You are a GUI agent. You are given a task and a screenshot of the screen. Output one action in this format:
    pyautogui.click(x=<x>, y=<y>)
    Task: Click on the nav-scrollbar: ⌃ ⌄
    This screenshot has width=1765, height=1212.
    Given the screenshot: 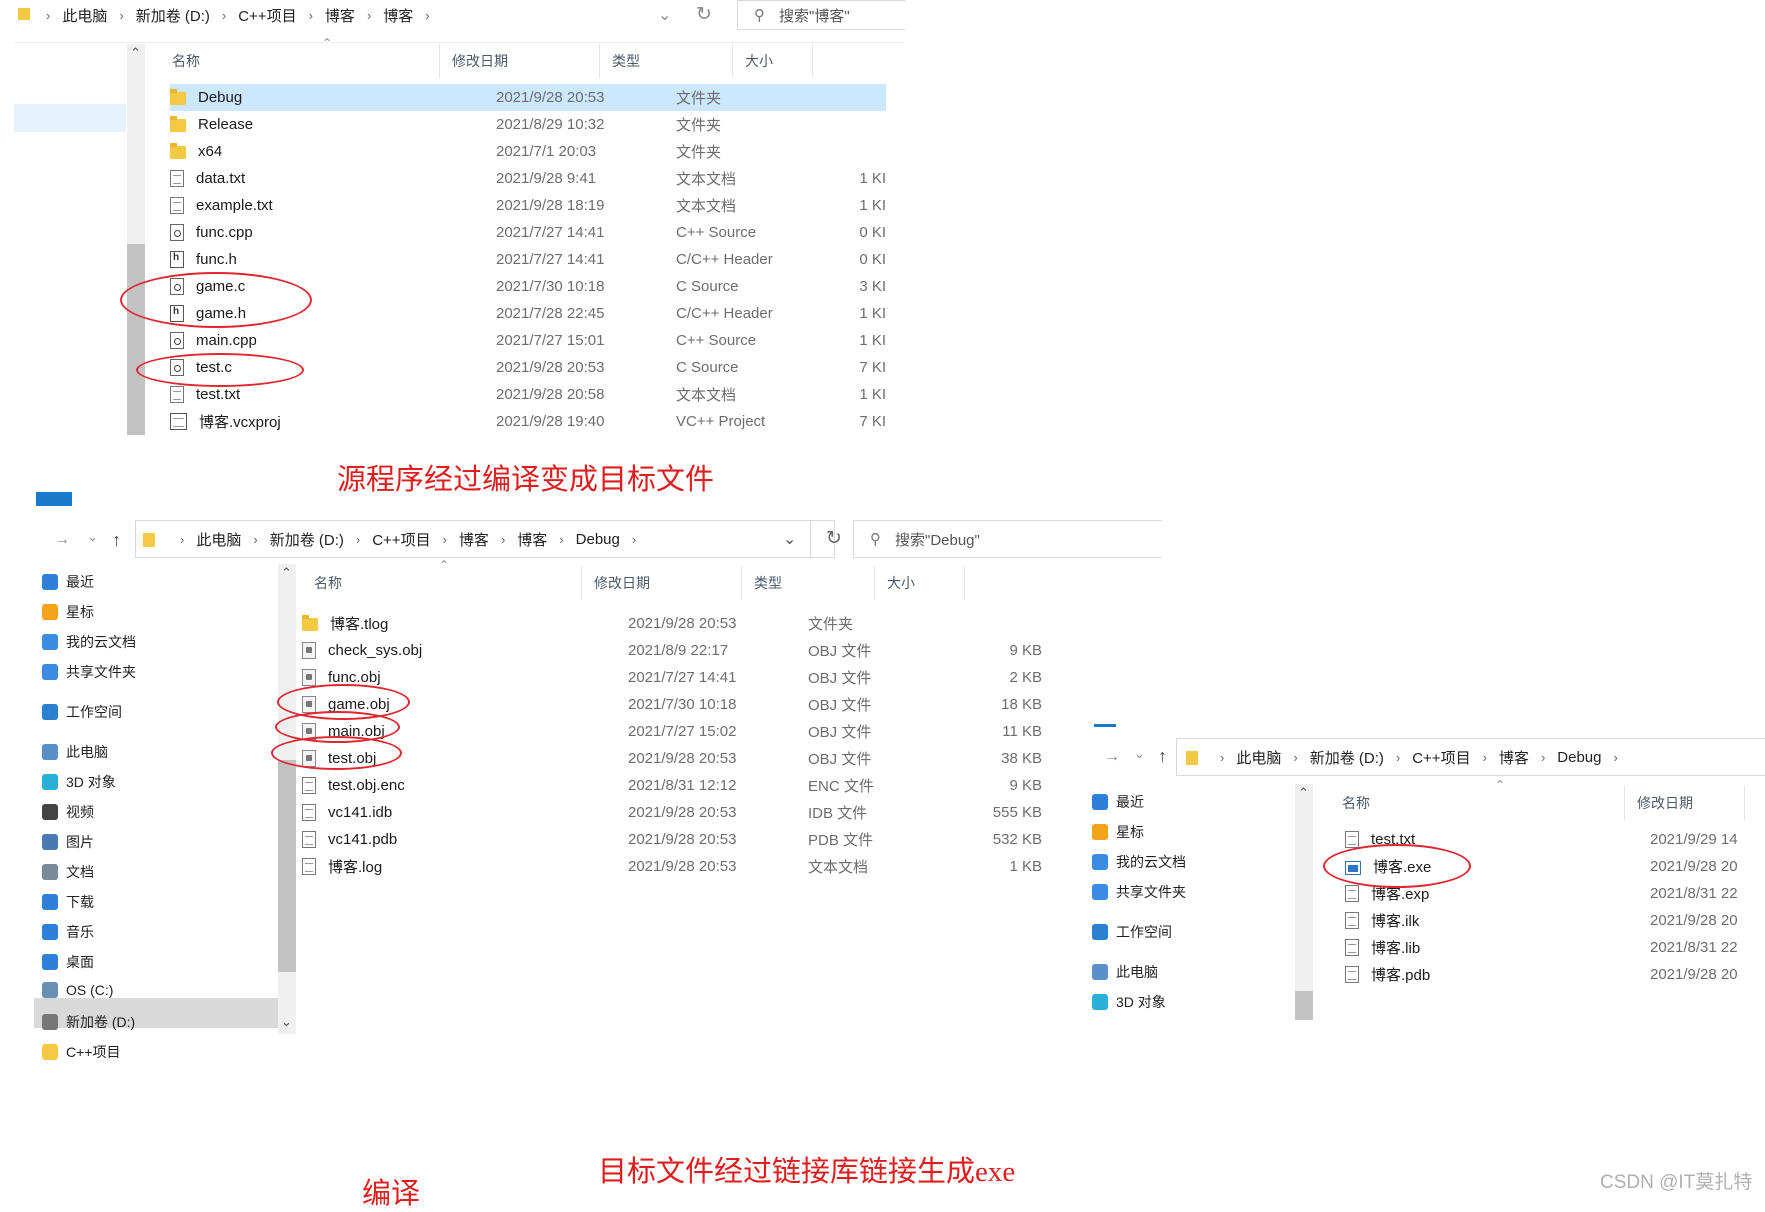 What is the action you would take?
    pyautogui.click(x=287, y=799)
    